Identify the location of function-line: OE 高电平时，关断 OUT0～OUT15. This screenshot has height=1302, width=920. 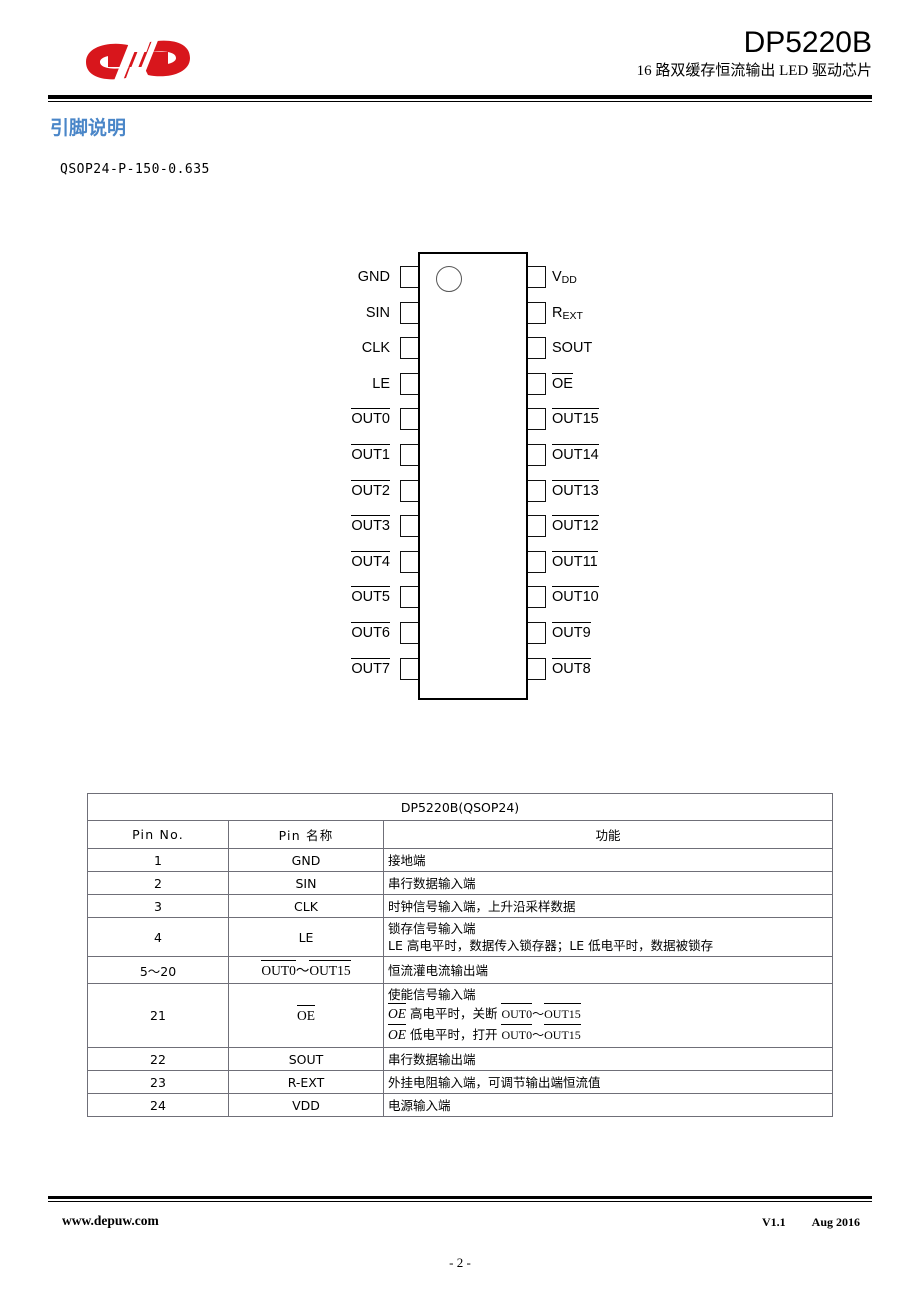
(608, 1013).